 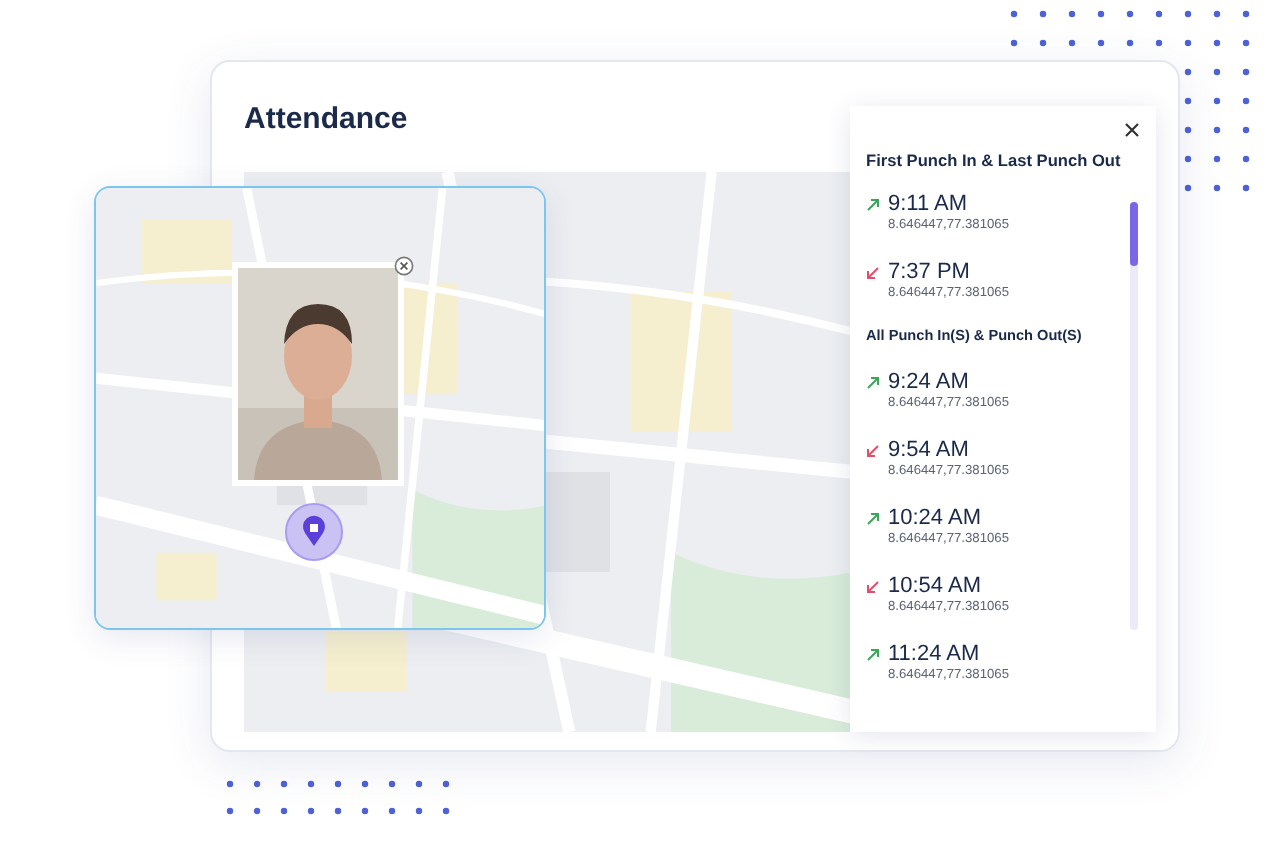 I want to click on close-icon, so click(x=1132, y=130).